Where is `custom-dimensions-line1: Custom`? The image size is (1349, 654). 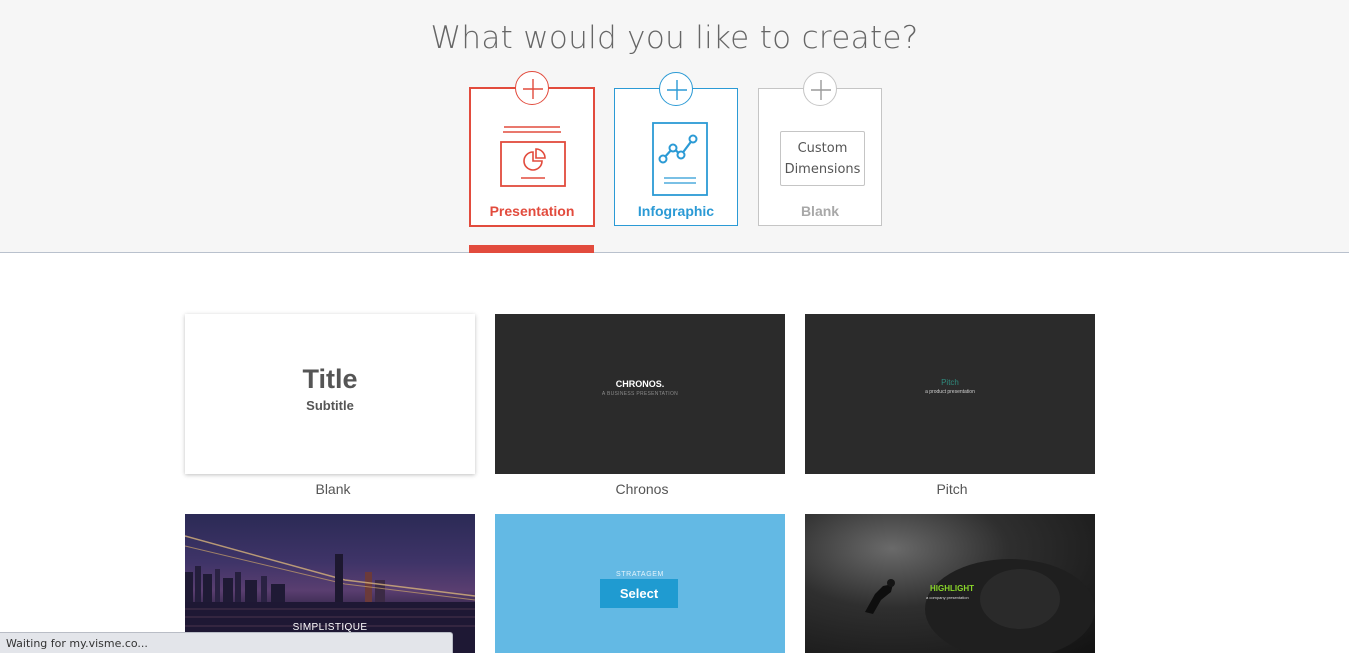 custom-dimensions-line1: Custom is located at coordinates (822, 148).